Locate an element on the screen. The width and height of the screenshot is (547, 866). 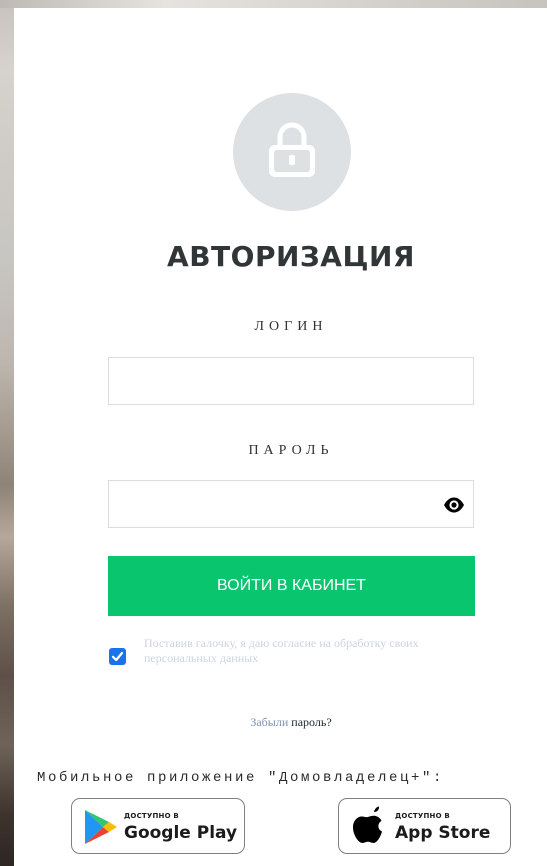
google-play-icon is located at coordinates (101, 827).